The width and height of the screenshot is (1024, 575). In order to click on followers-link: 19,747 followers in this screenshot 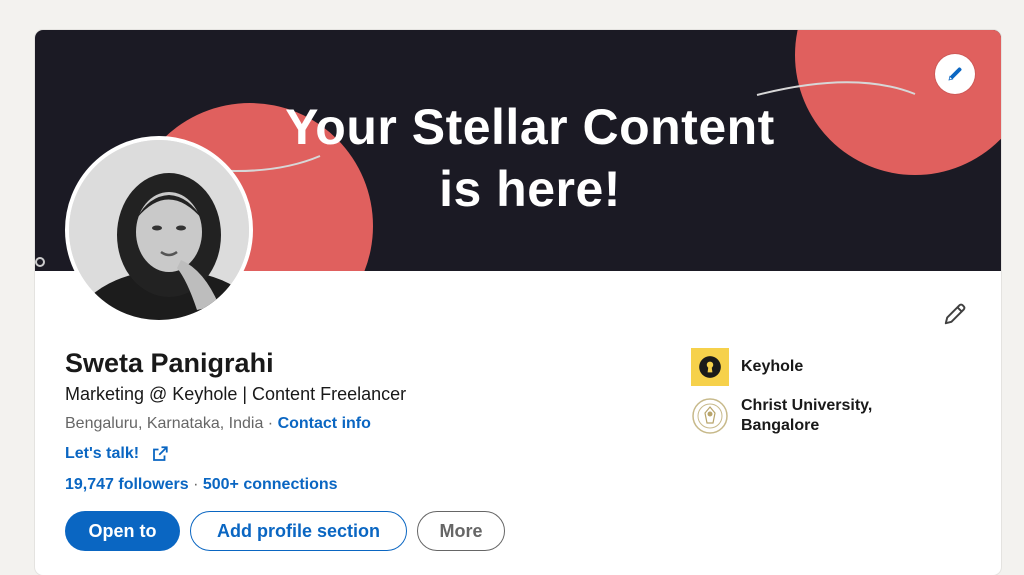, I will do `click(127, 484)`.